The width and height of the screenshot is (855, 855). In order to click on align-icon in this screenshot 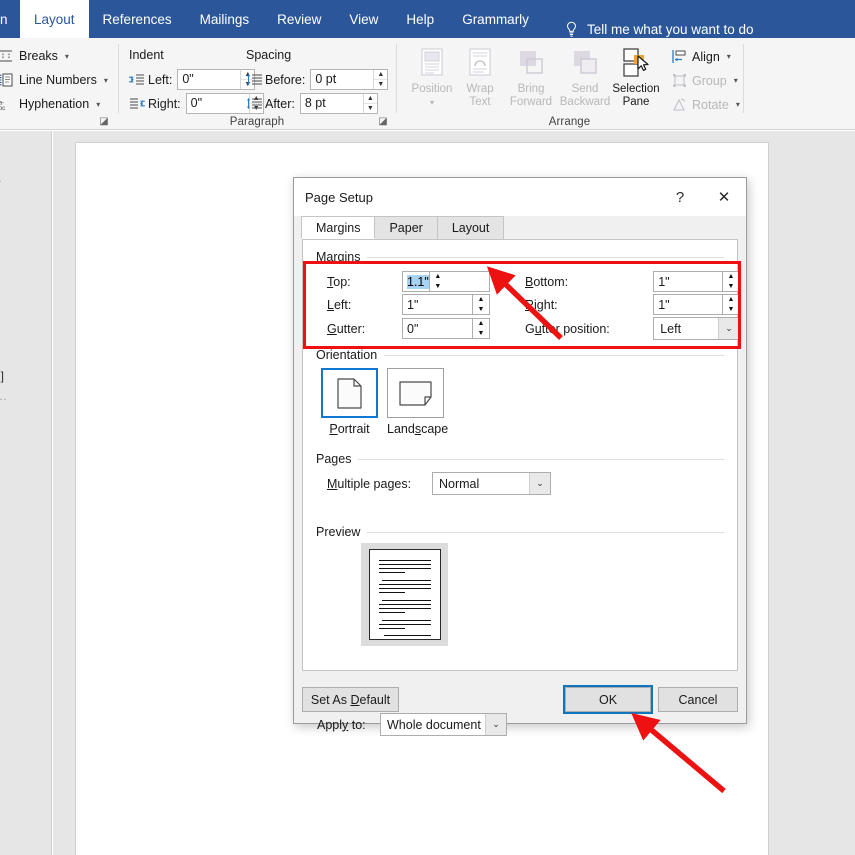, I will do `click(679, 56)`.